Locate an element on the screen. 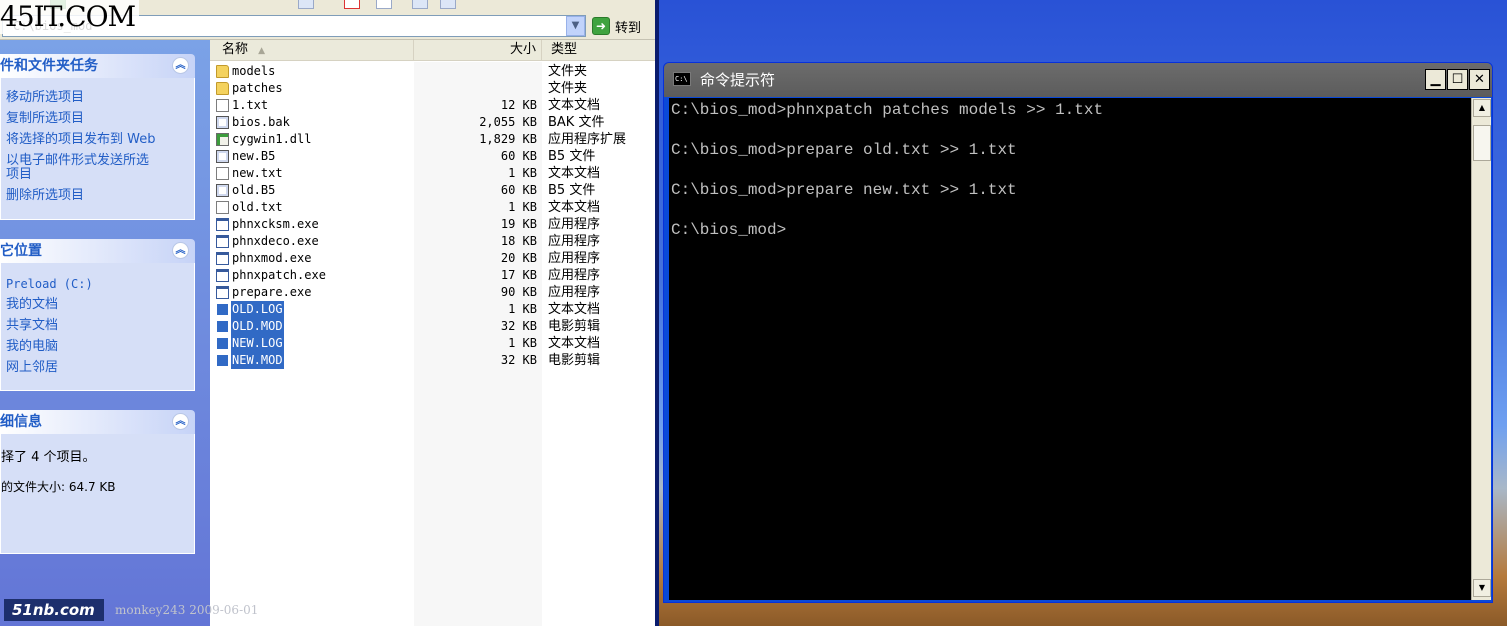 The width and height of the screenshot is (1507, 626). file-row: new.B5 60 KB B5 文件 is located at coordinates (432, 156).